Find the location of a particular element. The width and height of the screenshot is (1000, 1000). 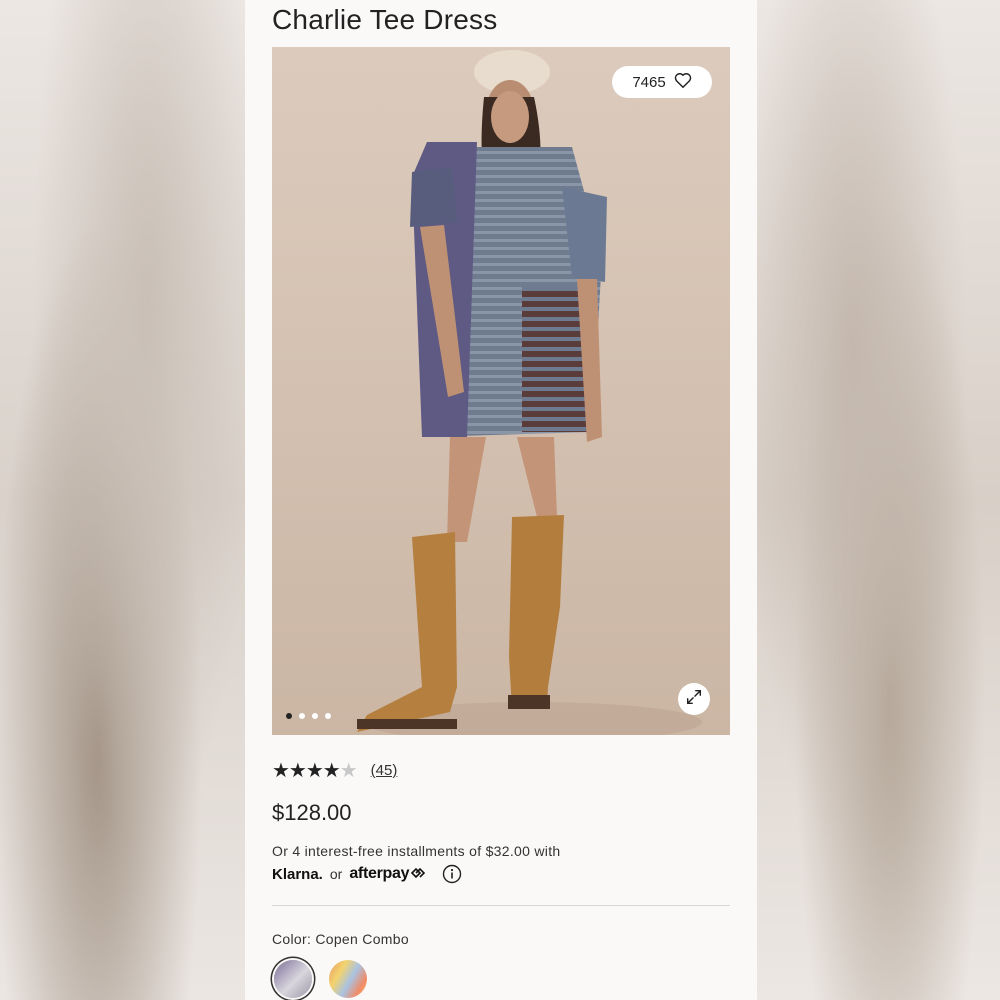

rating-row: ★★★★★ (45) is located at coordinates (334, 770).